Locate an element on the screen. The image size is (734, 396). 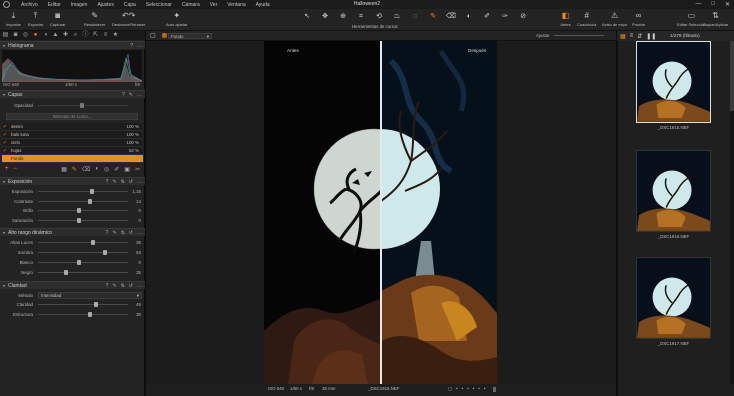
pan-icon: ✥ is located at coordinates (325, 16).